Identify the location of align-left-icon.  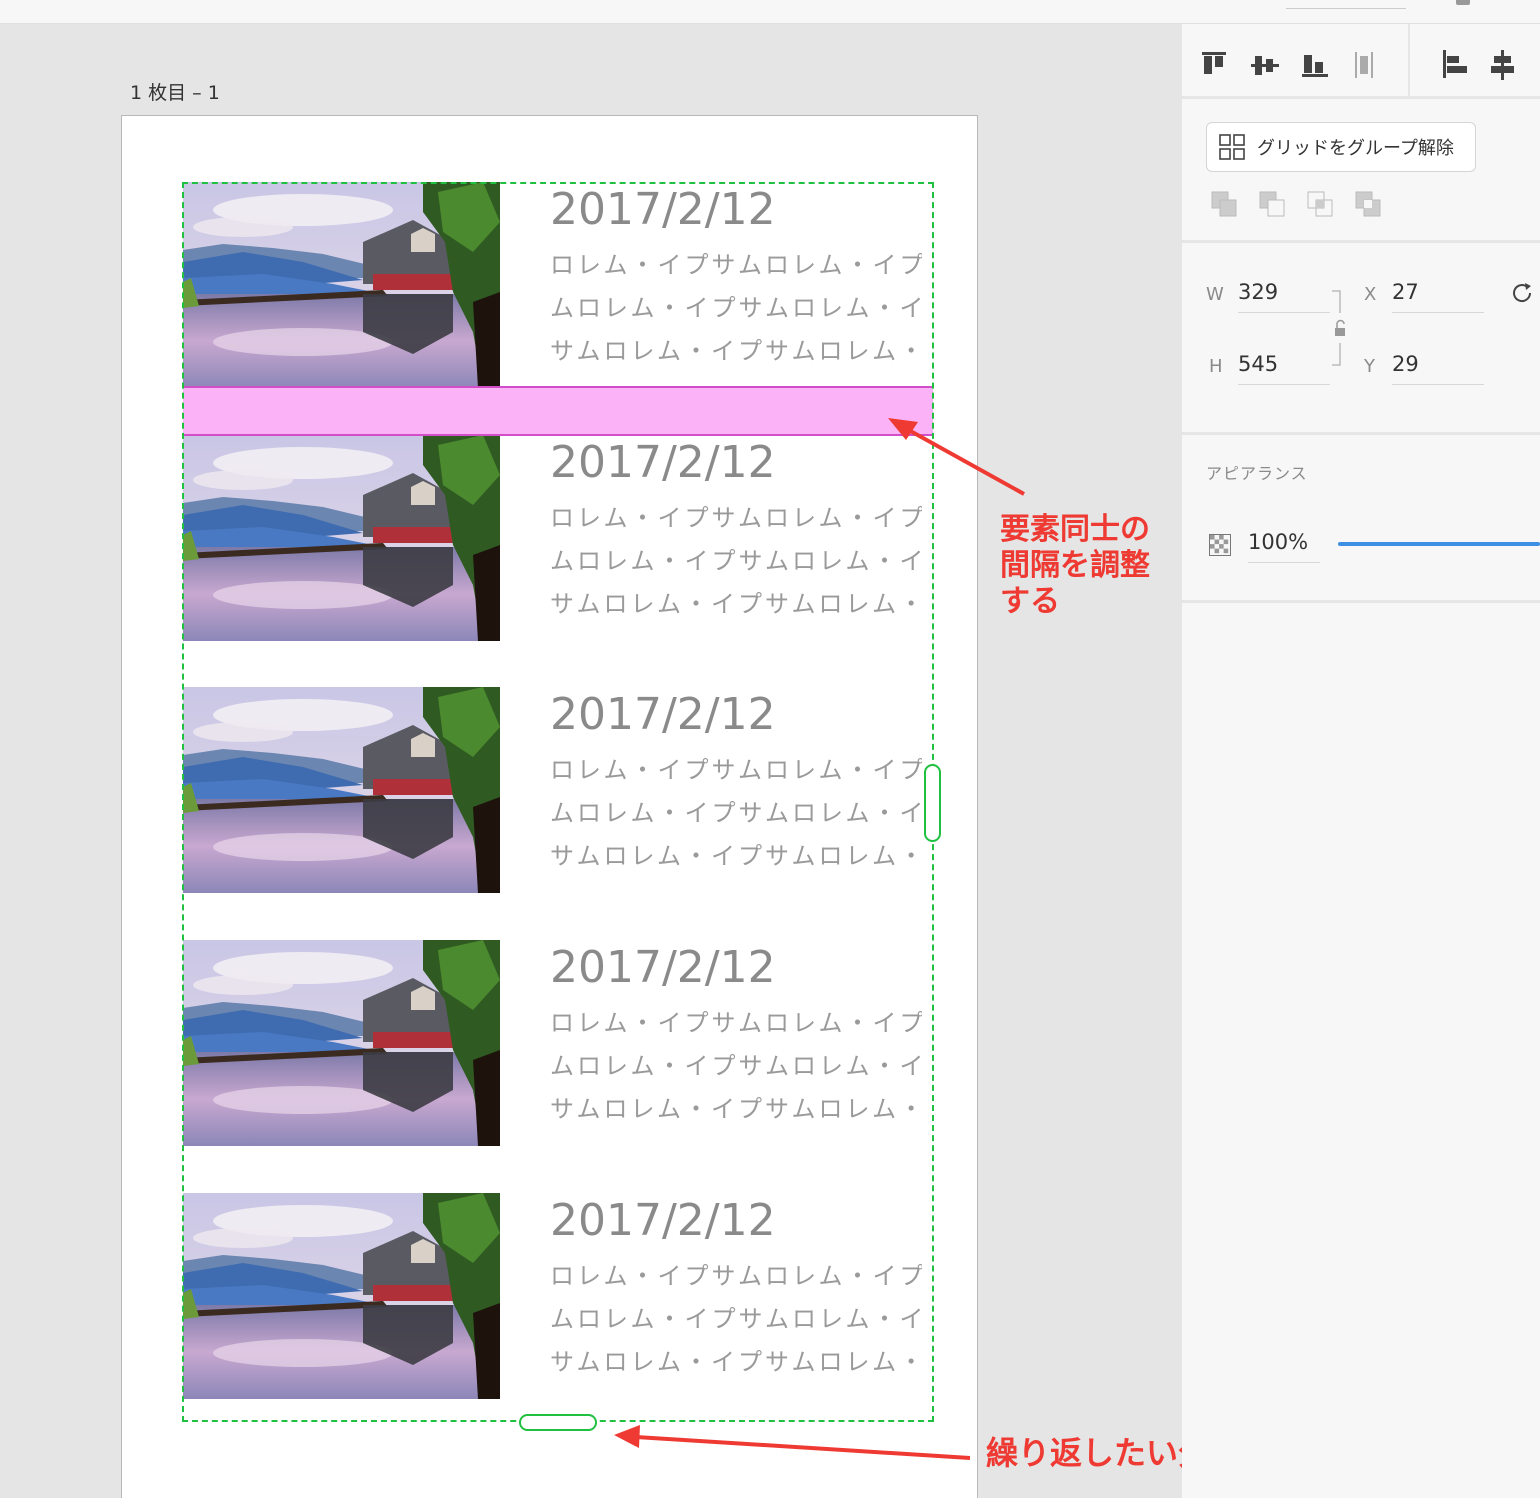
(1455, 65).